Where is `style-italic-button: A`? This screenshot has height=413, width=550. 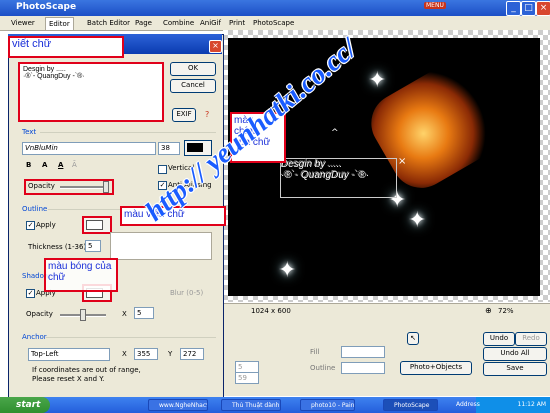 style-italic-button: A is located at coordinates (44, 165).